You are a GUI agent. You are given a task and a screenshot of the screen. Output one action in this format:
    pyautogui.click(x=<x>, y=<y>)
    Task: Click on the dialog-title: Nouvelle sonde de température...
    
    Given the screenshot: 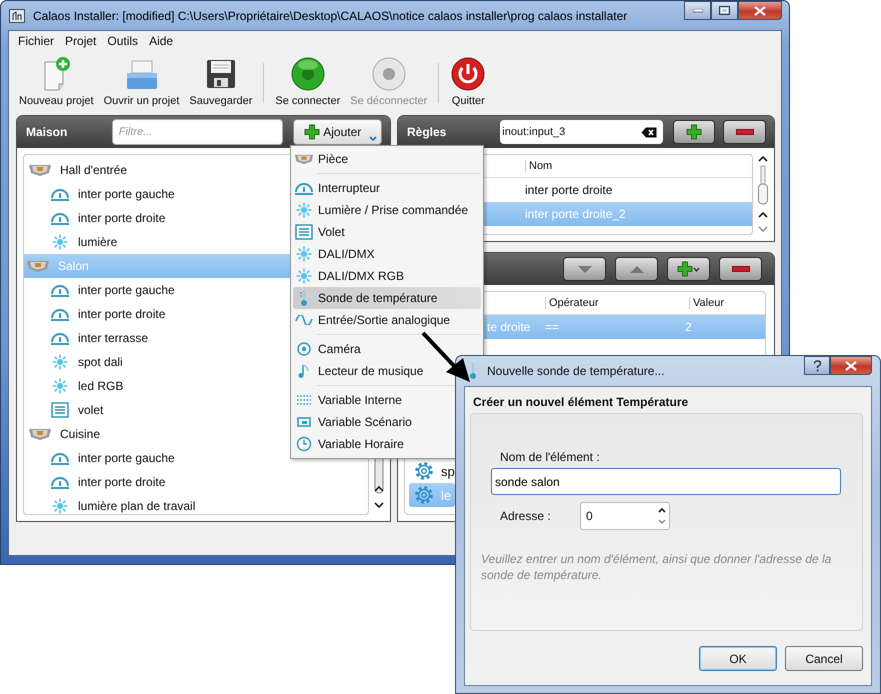 What is the action you would take?
    pyautogui.click(x=575, y=371)
    